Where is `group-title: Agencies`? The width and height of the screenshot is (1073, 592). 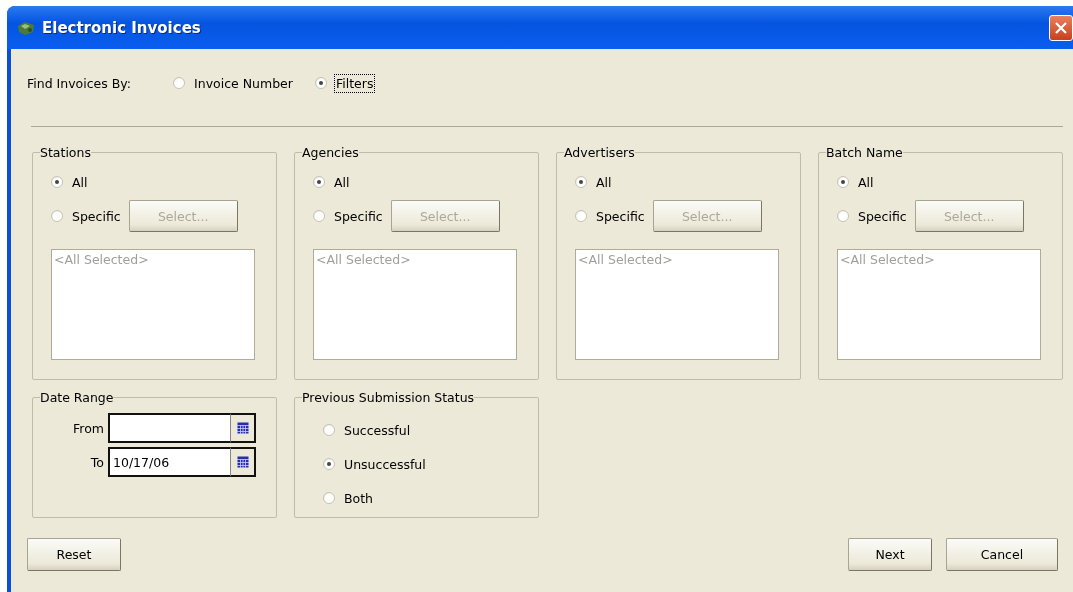
group-title: Agencies is located at coordinates (330, 152).